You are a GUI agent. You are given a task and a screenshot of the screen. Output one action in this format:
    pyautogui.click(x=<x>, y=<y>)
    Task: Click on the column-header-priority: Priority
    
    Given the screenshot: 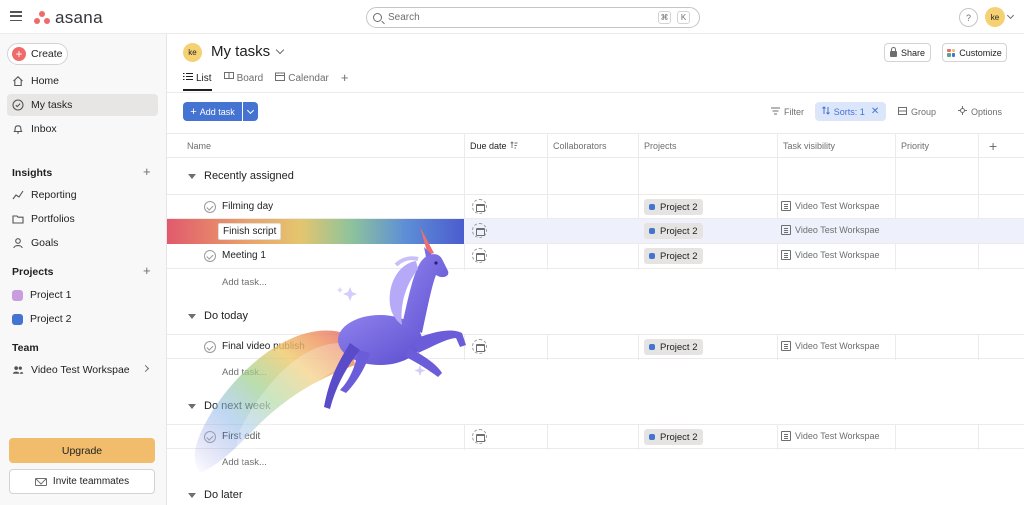 What is the action you would take?
    pyautogui.click(x=912, y=146)
    